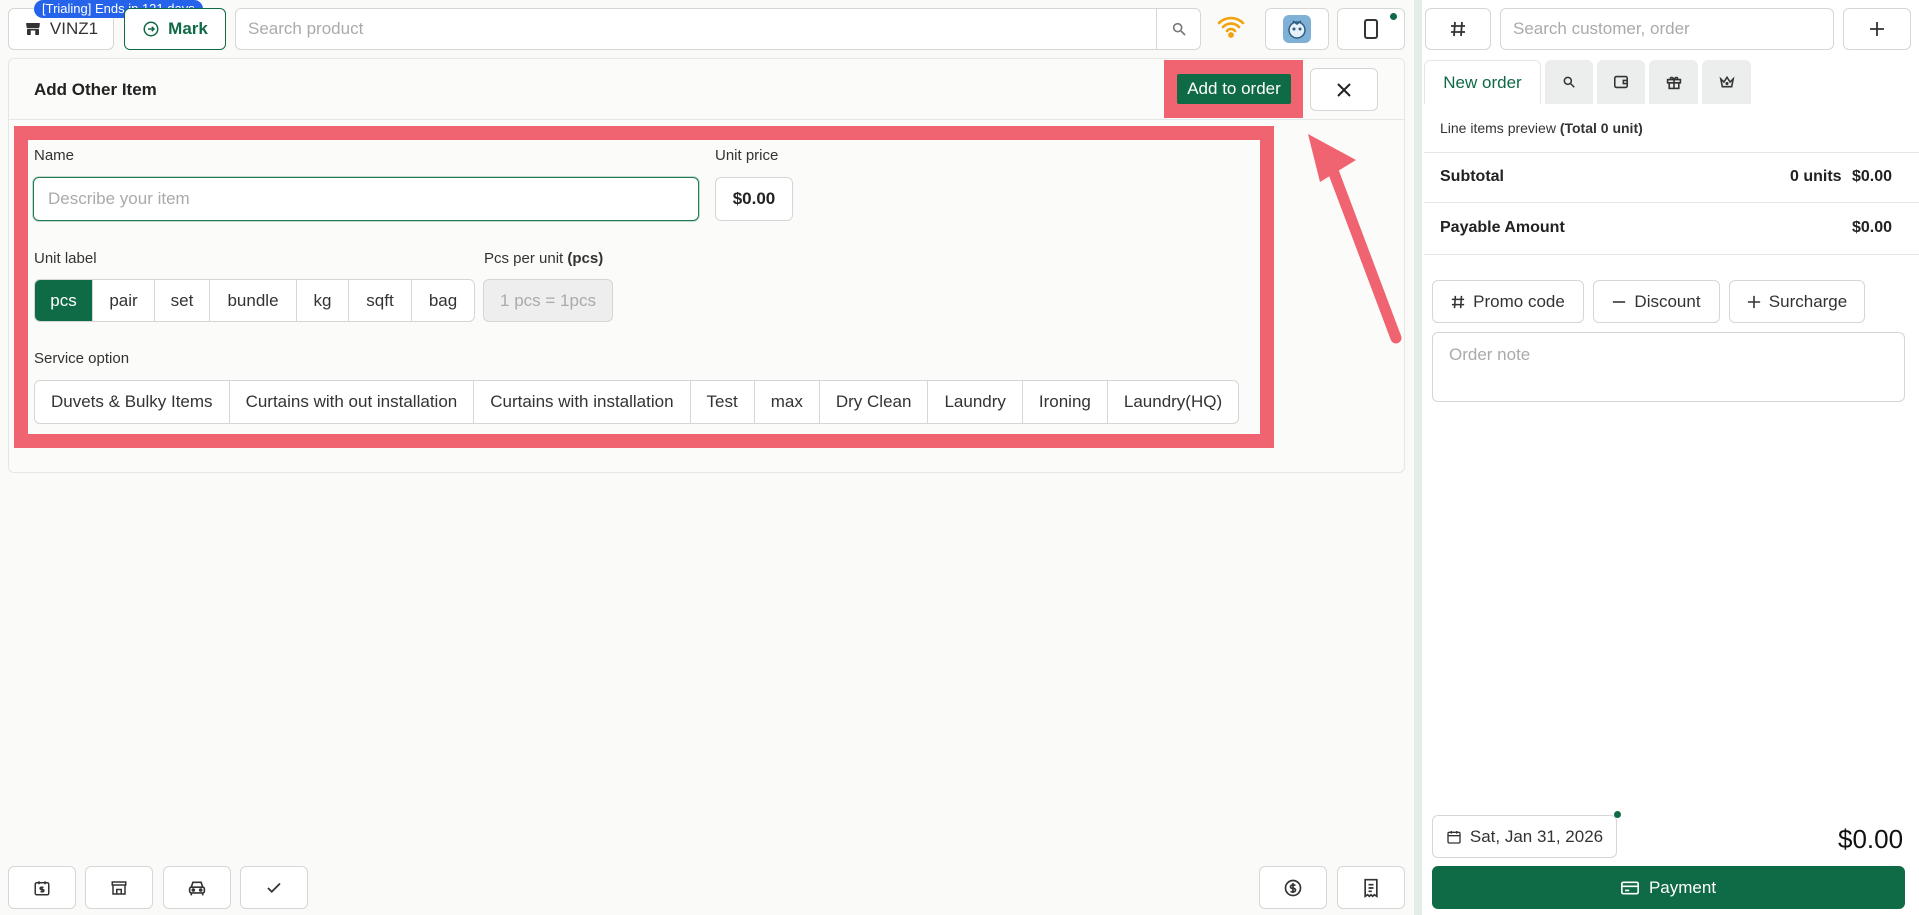  Describe the element at coordinates (1872, 227) in the screenshot. I see `payable-amount: $0.00` at that location.